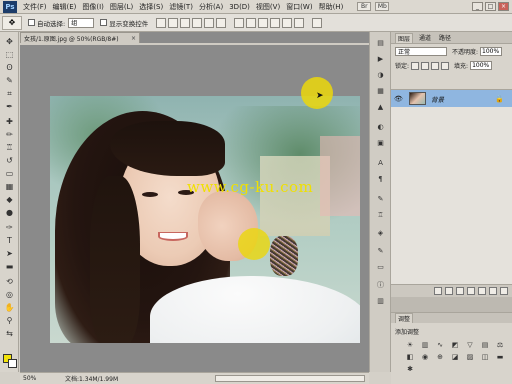 Image resolution: width=512 pixels, height=384 pixels. I want to click on layer-style-icon, so click(449, 291).